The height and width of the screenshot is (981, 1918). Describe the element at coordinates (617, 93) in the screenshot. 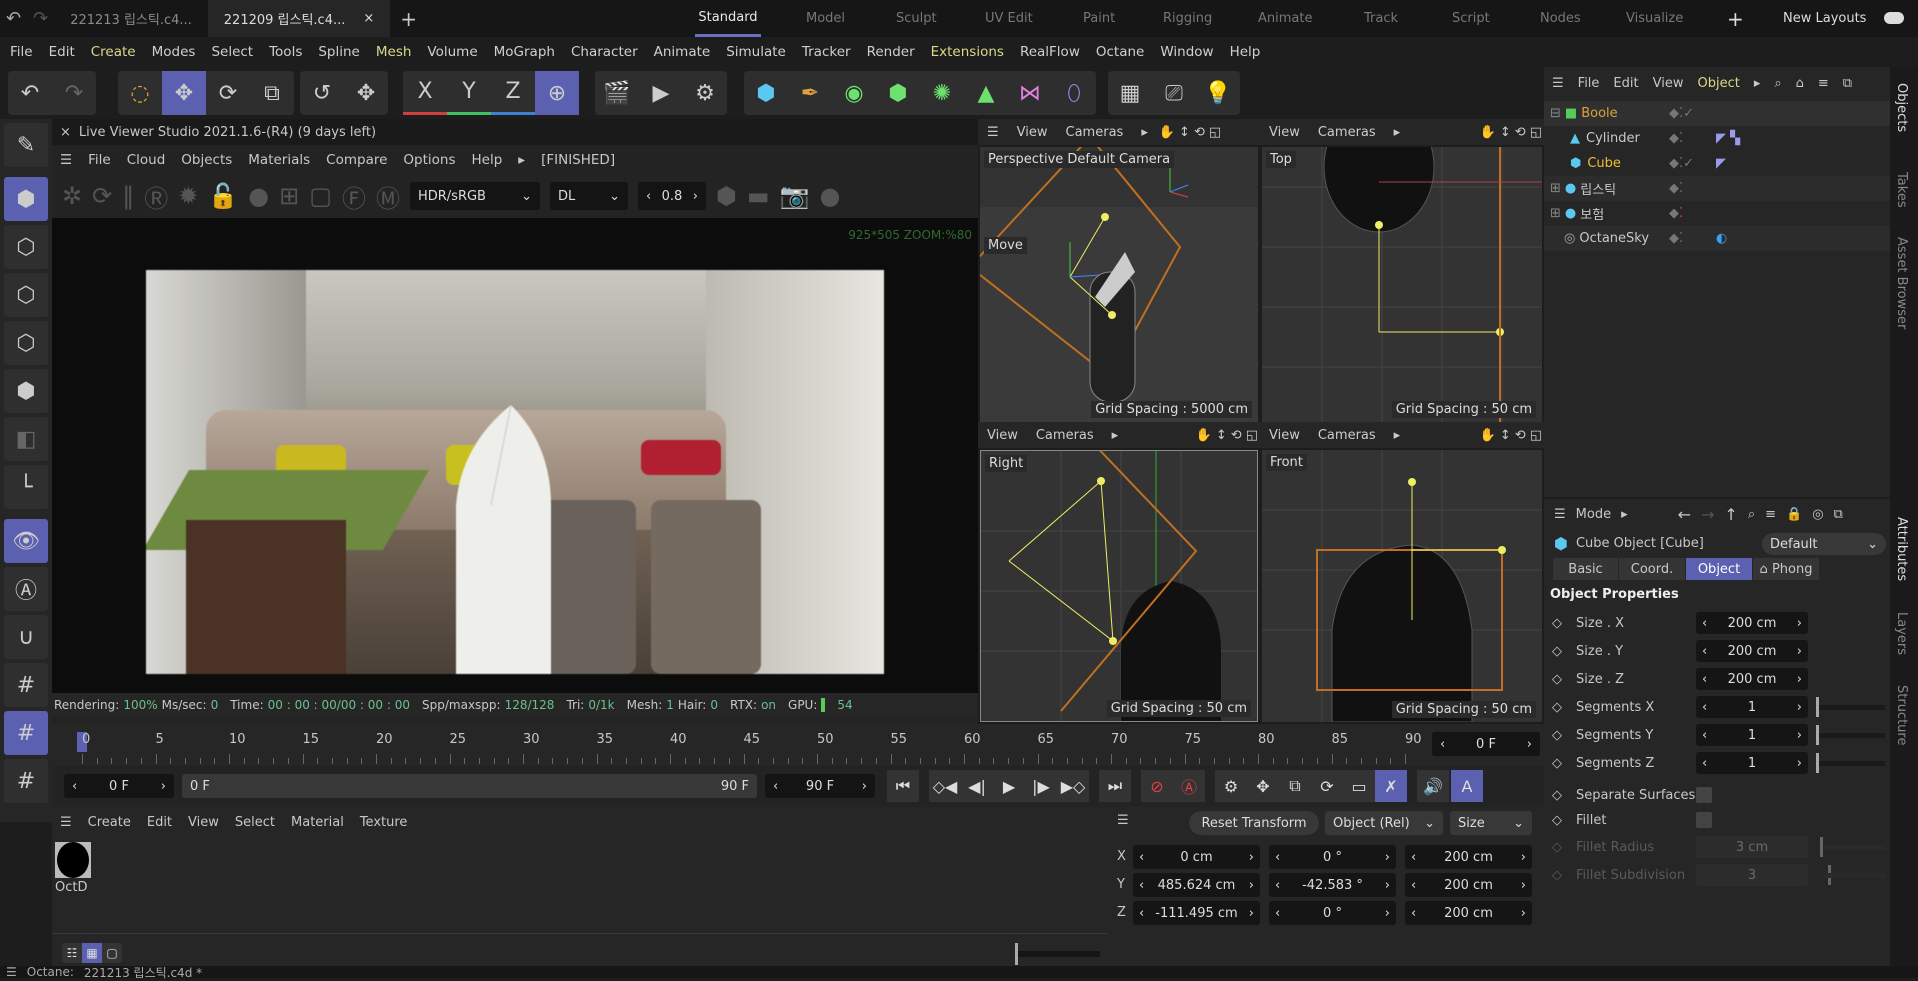

I see `render-view-icon: 🎬` at that location.